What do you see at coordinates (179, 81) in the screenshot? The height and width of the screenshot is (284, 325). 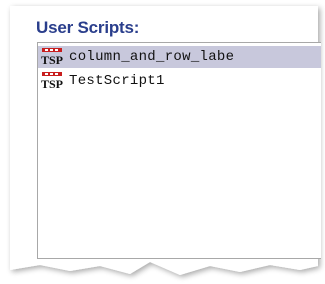 I see `list-item-testscript1: TSP TestScript1` at bounding box center [179, 81].